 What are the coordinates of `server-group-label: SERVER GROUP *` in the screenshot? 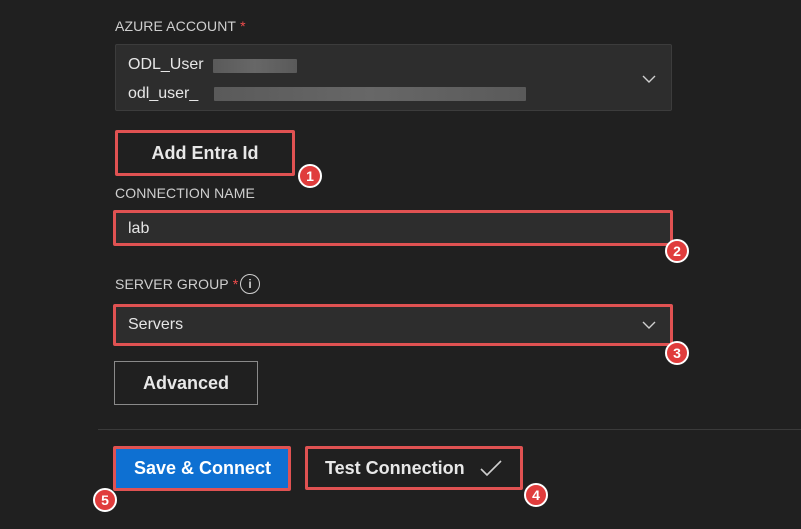 It's located at (176, 284).